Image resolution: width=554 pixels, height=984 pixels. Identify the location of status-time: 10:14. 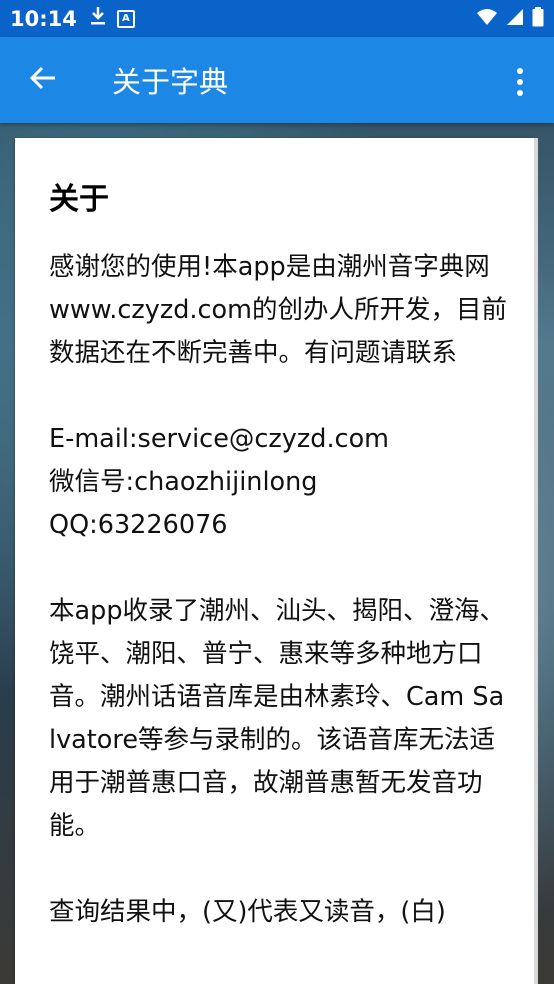
(43, 18).